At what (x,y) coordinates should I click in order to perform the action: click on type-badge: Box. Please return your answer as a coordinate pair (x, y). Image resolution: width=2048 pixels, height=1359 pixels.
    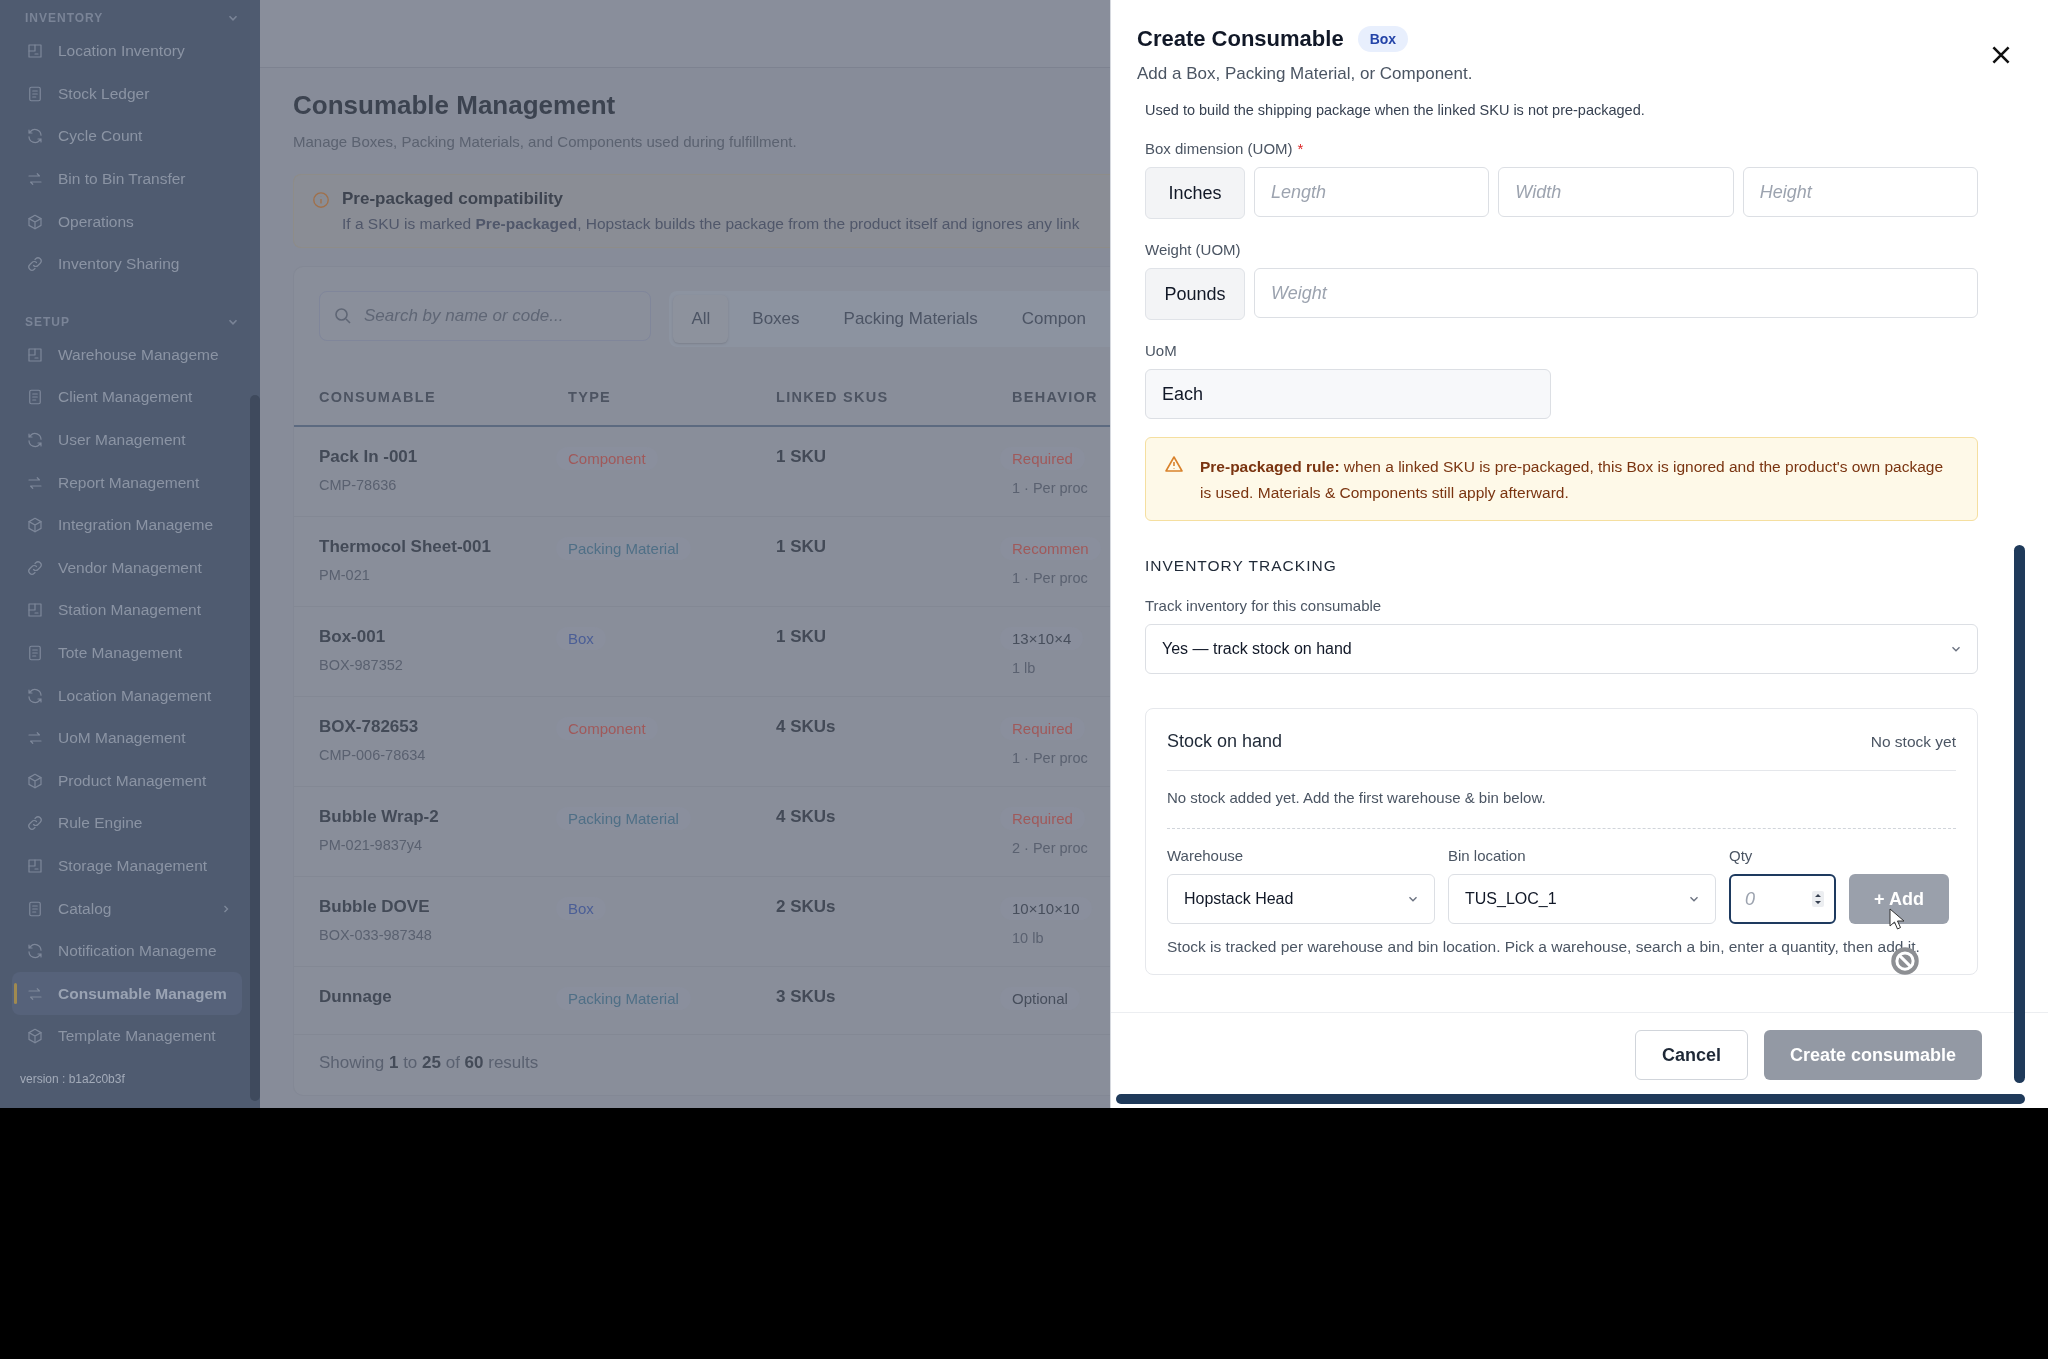
    Looking at the image, I should click on (1383, 39).